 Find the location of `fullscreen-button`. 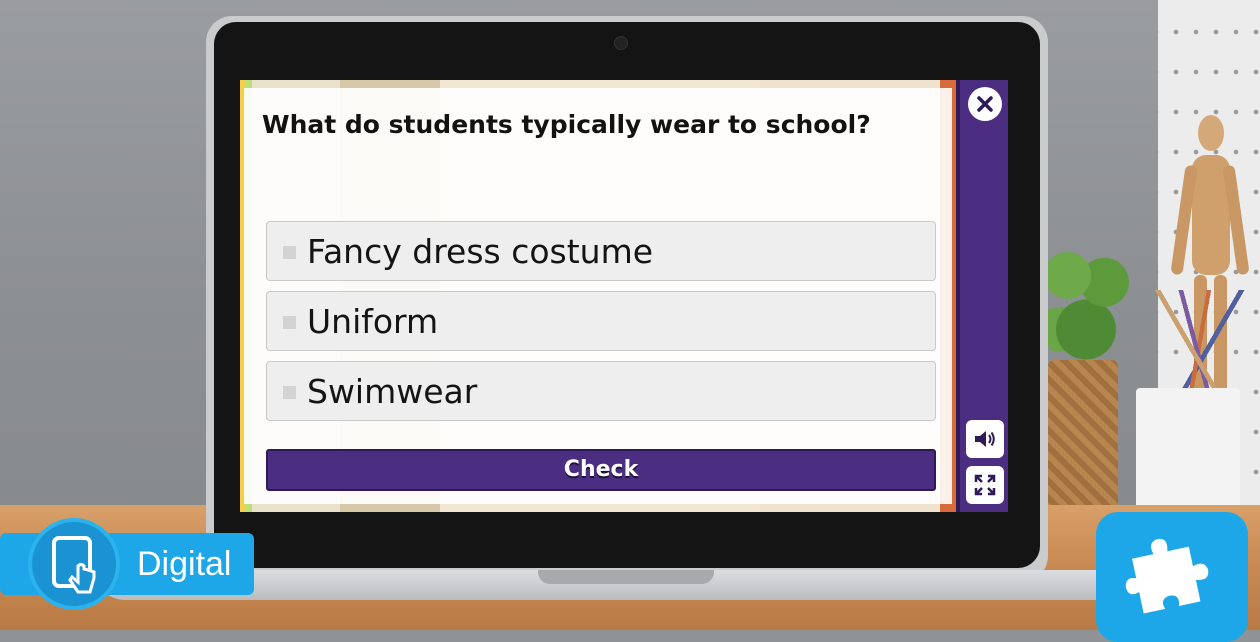

fullscreen-button is located at coordinates (985, 485).